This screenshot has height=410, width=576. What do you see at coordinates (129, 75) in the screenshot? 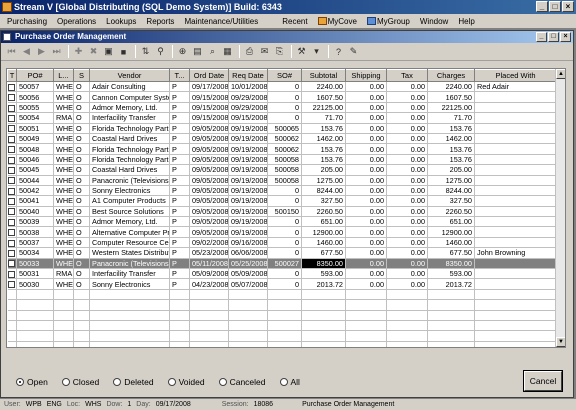
I see `col-header-vendor: Vendor` at bounding box center [129, 75].